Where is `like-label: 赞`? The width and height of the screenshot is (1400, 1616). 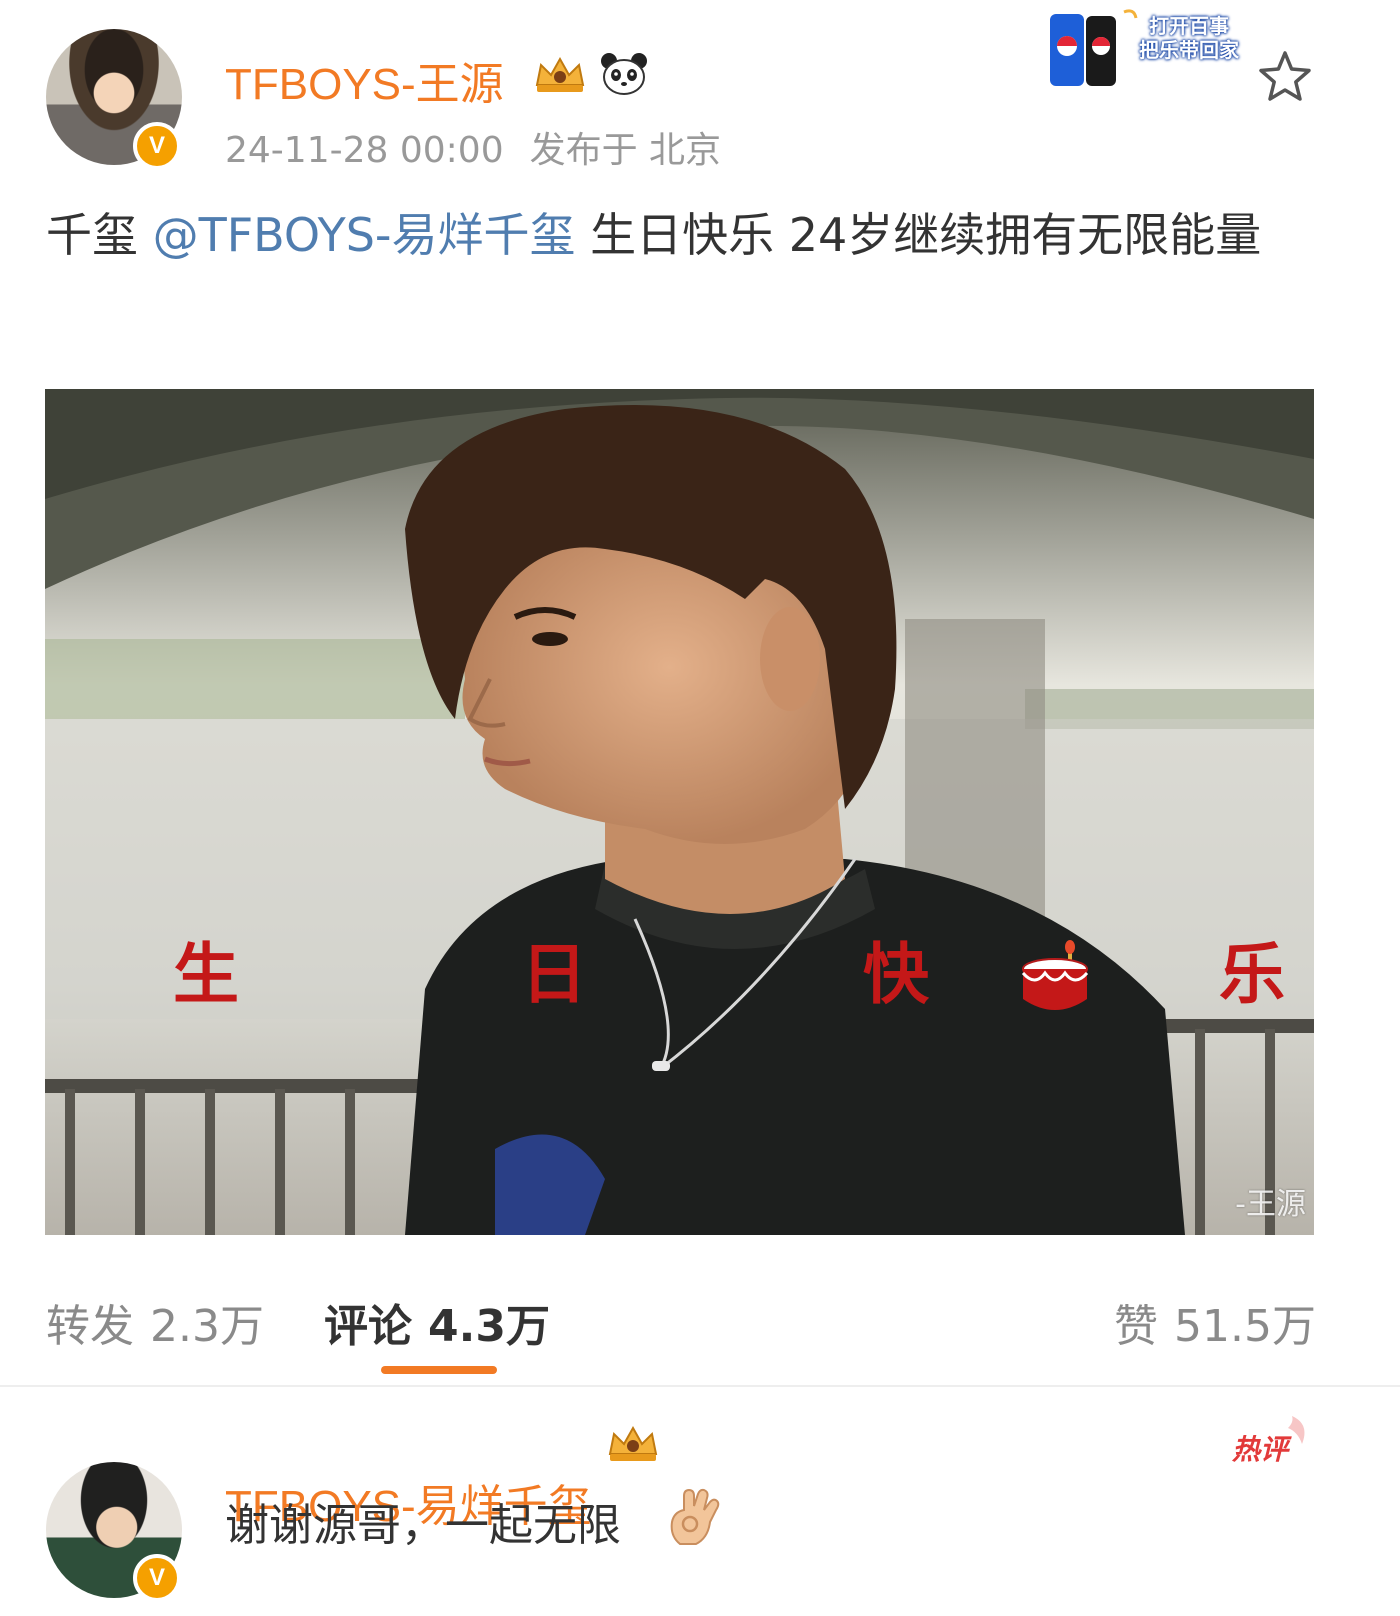 like-label: 赞 is located at coordinates (1136, 1326).